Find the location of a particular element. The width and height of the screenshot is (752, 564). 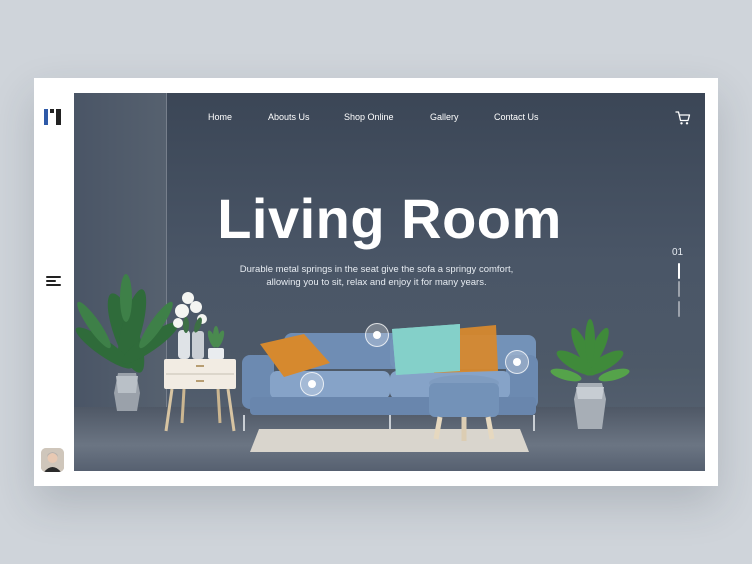

nav-shop-online: Shop Online is located at coordinates (369, 117).